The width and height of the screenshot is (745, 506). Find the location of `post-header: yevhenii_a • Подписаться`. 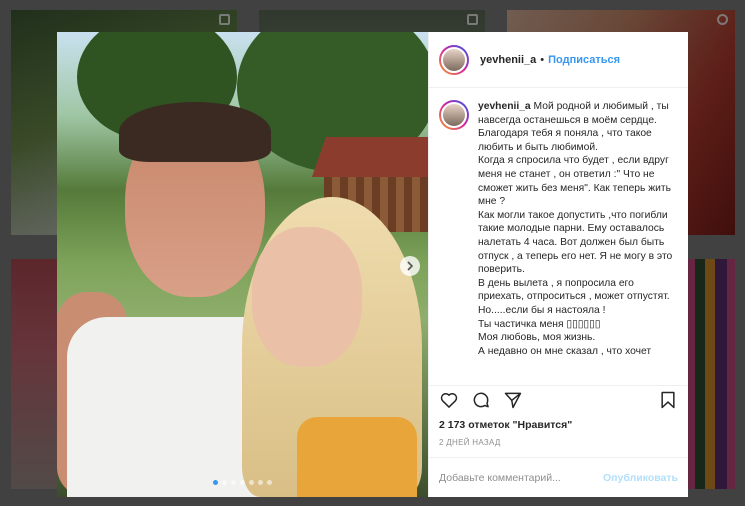

post-header: yevhenii_a • Подписаться is located at coordinates (558, 60).